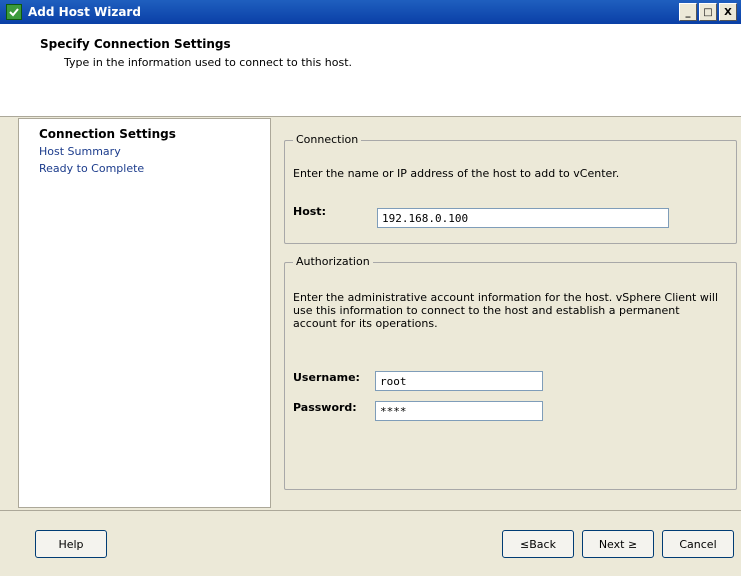  What do you see at coordinates (325, 407) in the screenshot?
I see `password-label: Password:` at bounding box center [325, 407].